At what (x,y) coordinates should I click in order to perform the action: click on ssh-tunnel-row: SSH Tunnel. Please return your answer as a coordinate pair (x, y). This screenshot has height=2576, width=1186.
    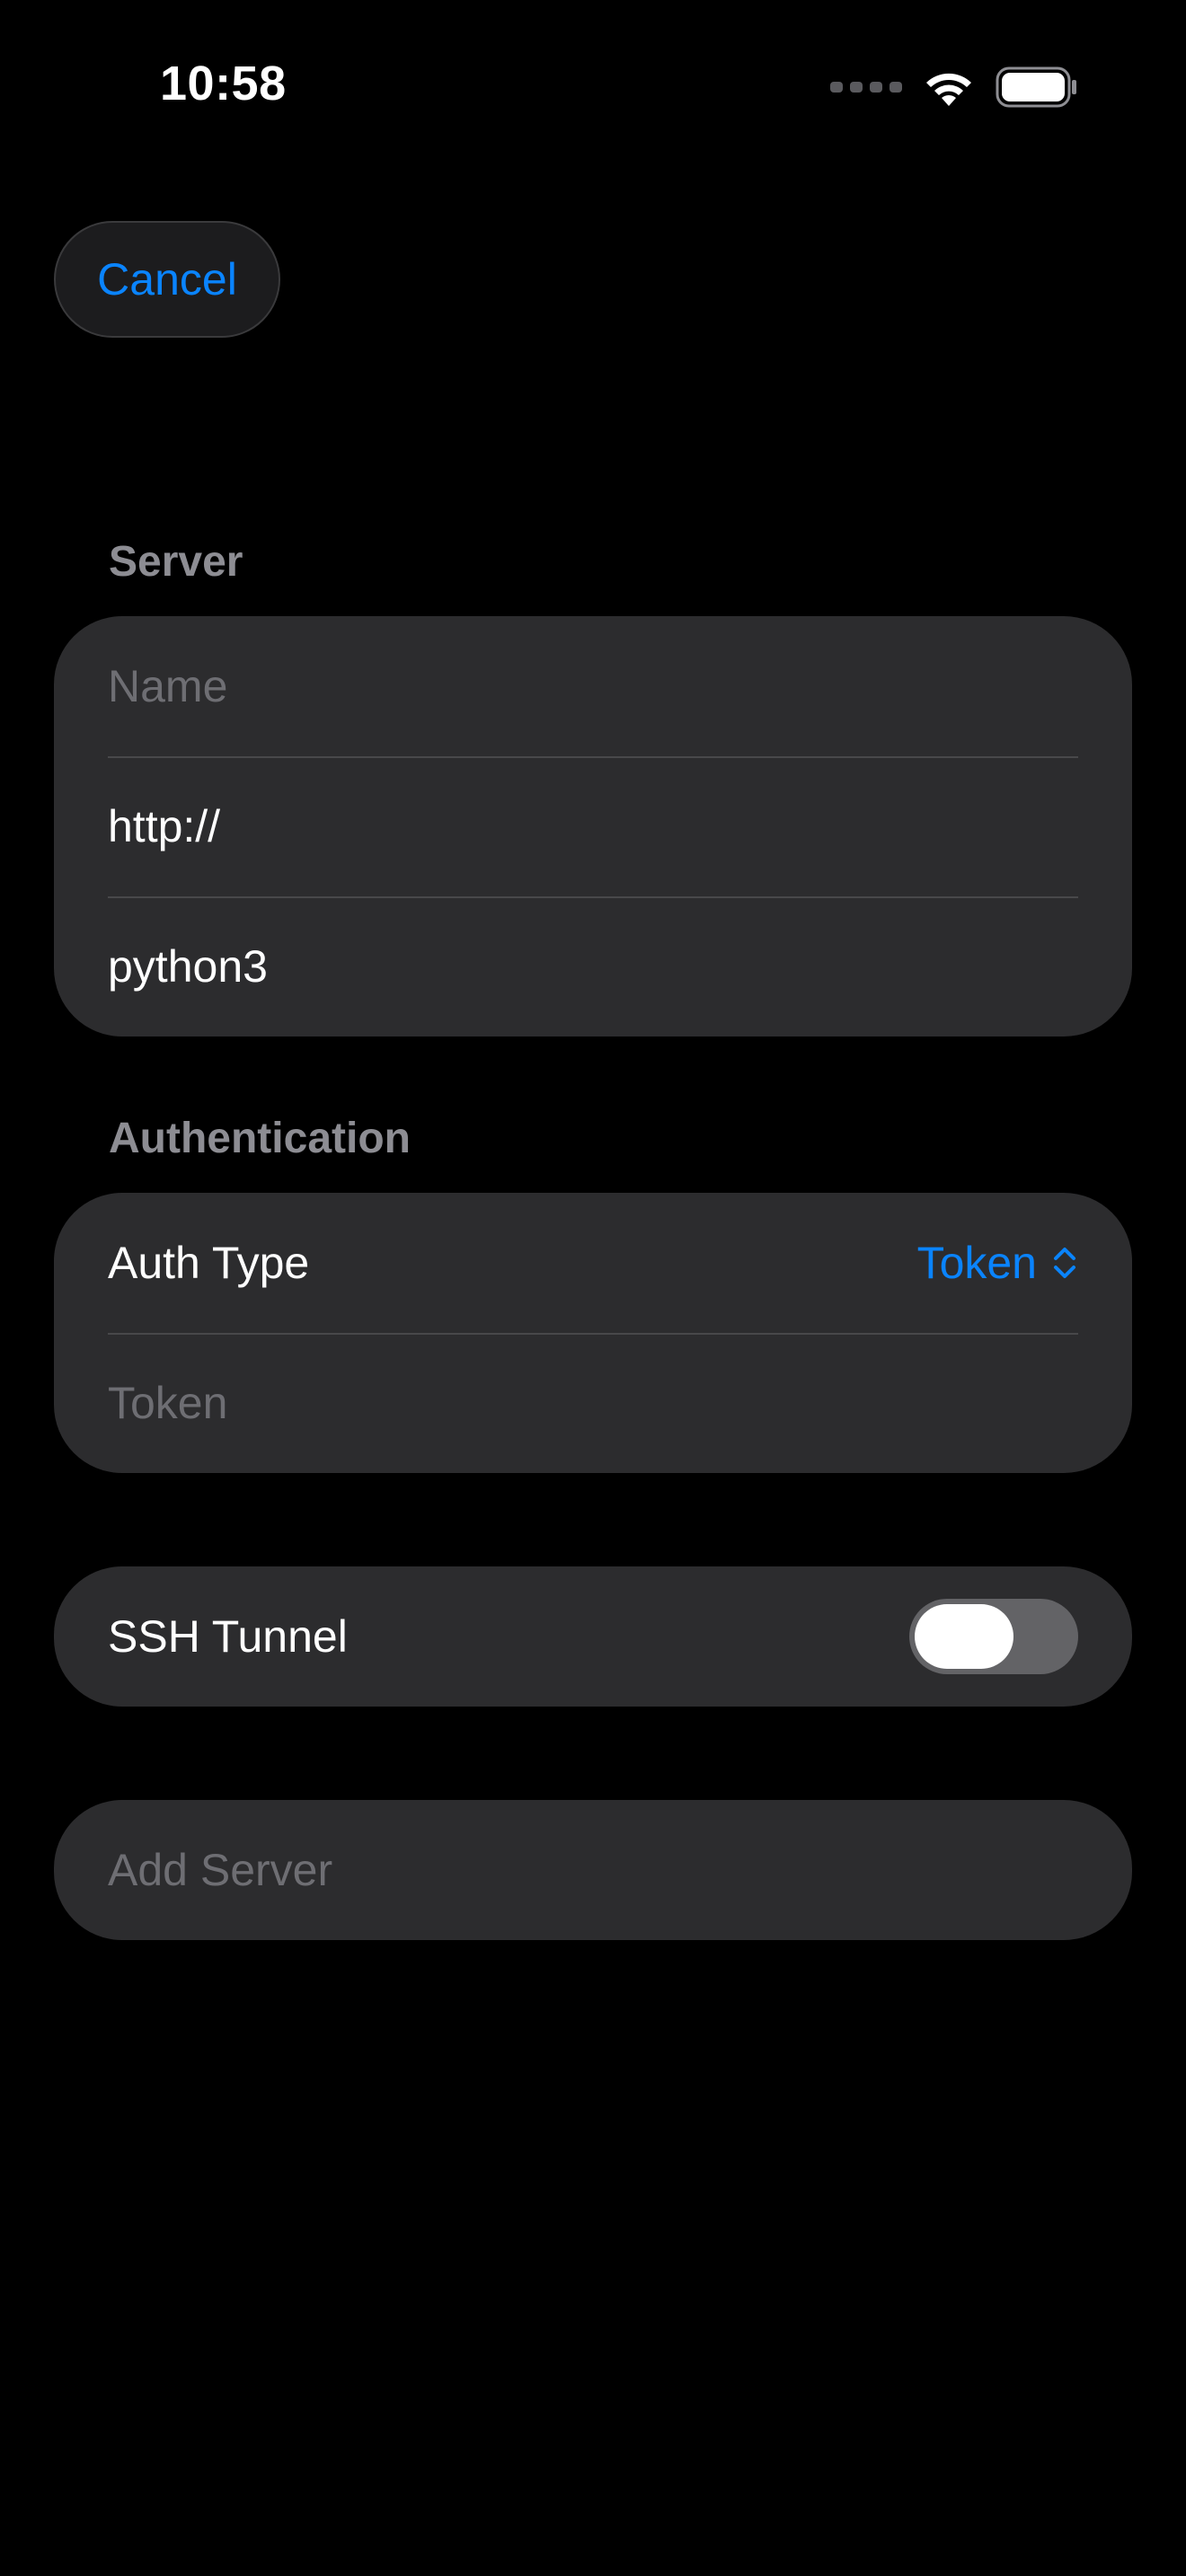
    Looking at the image, I should click on (593, 1636).